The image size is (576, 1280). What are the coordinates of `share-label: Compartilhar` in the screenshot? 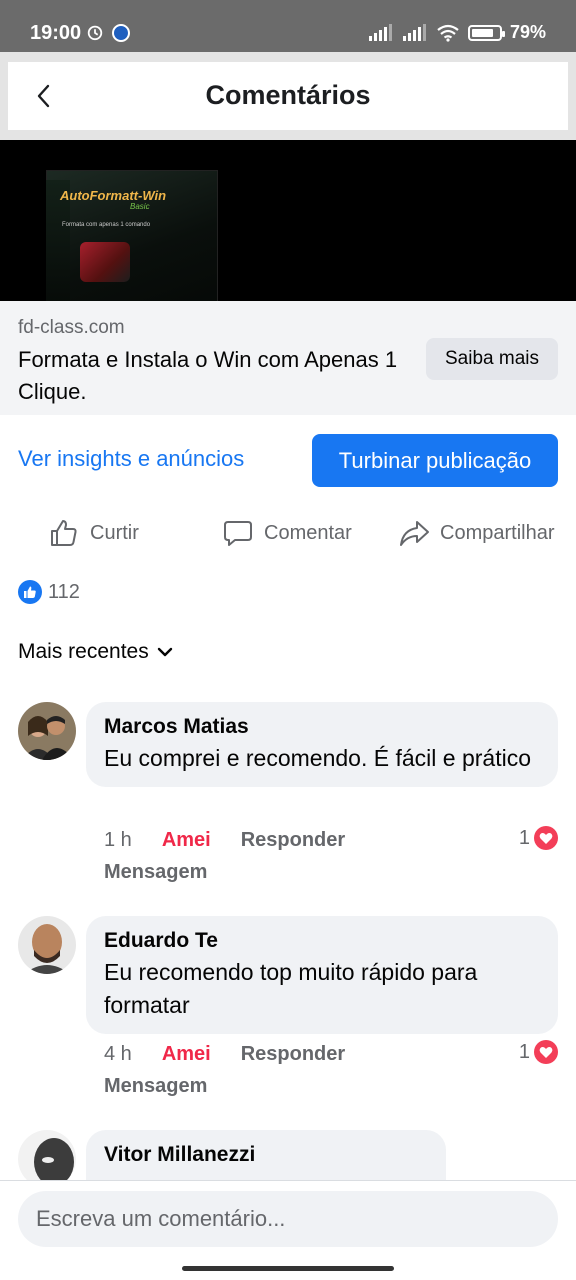 It's located at (497, 532).